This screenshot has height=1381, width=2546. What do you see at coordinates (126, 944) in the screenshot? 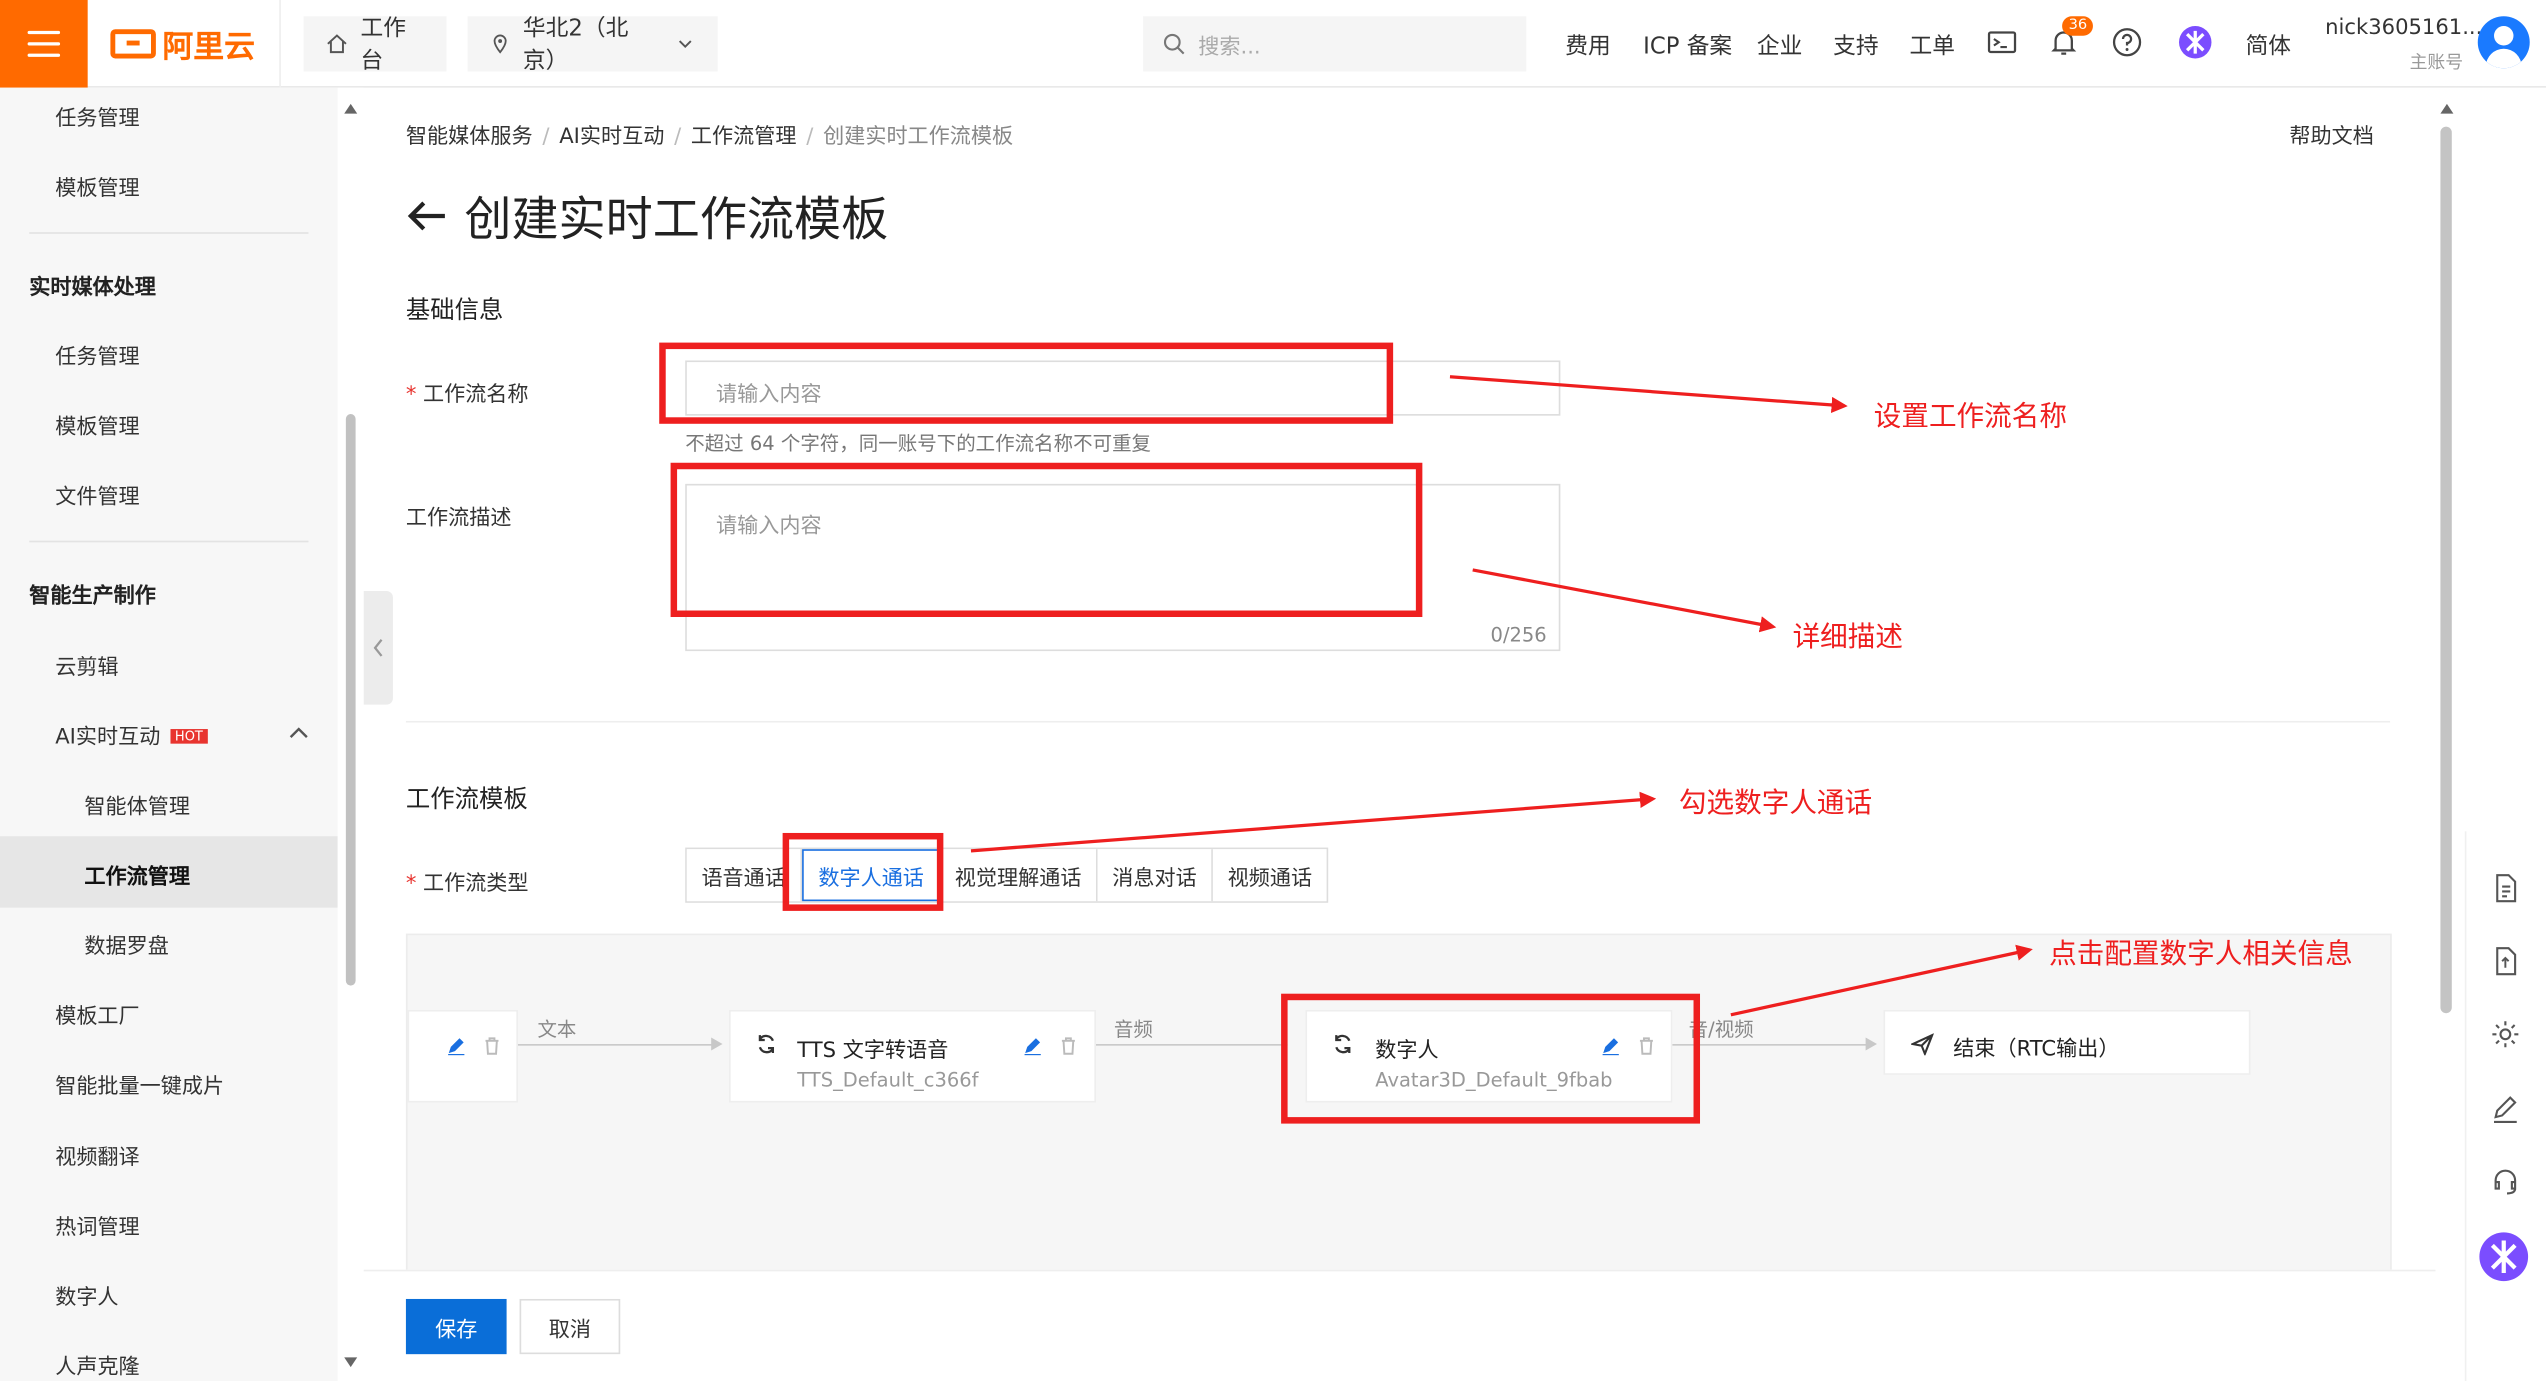
I see `sidebar-item-data-compass: 数据罗盘` at bounding box center [126, 944].